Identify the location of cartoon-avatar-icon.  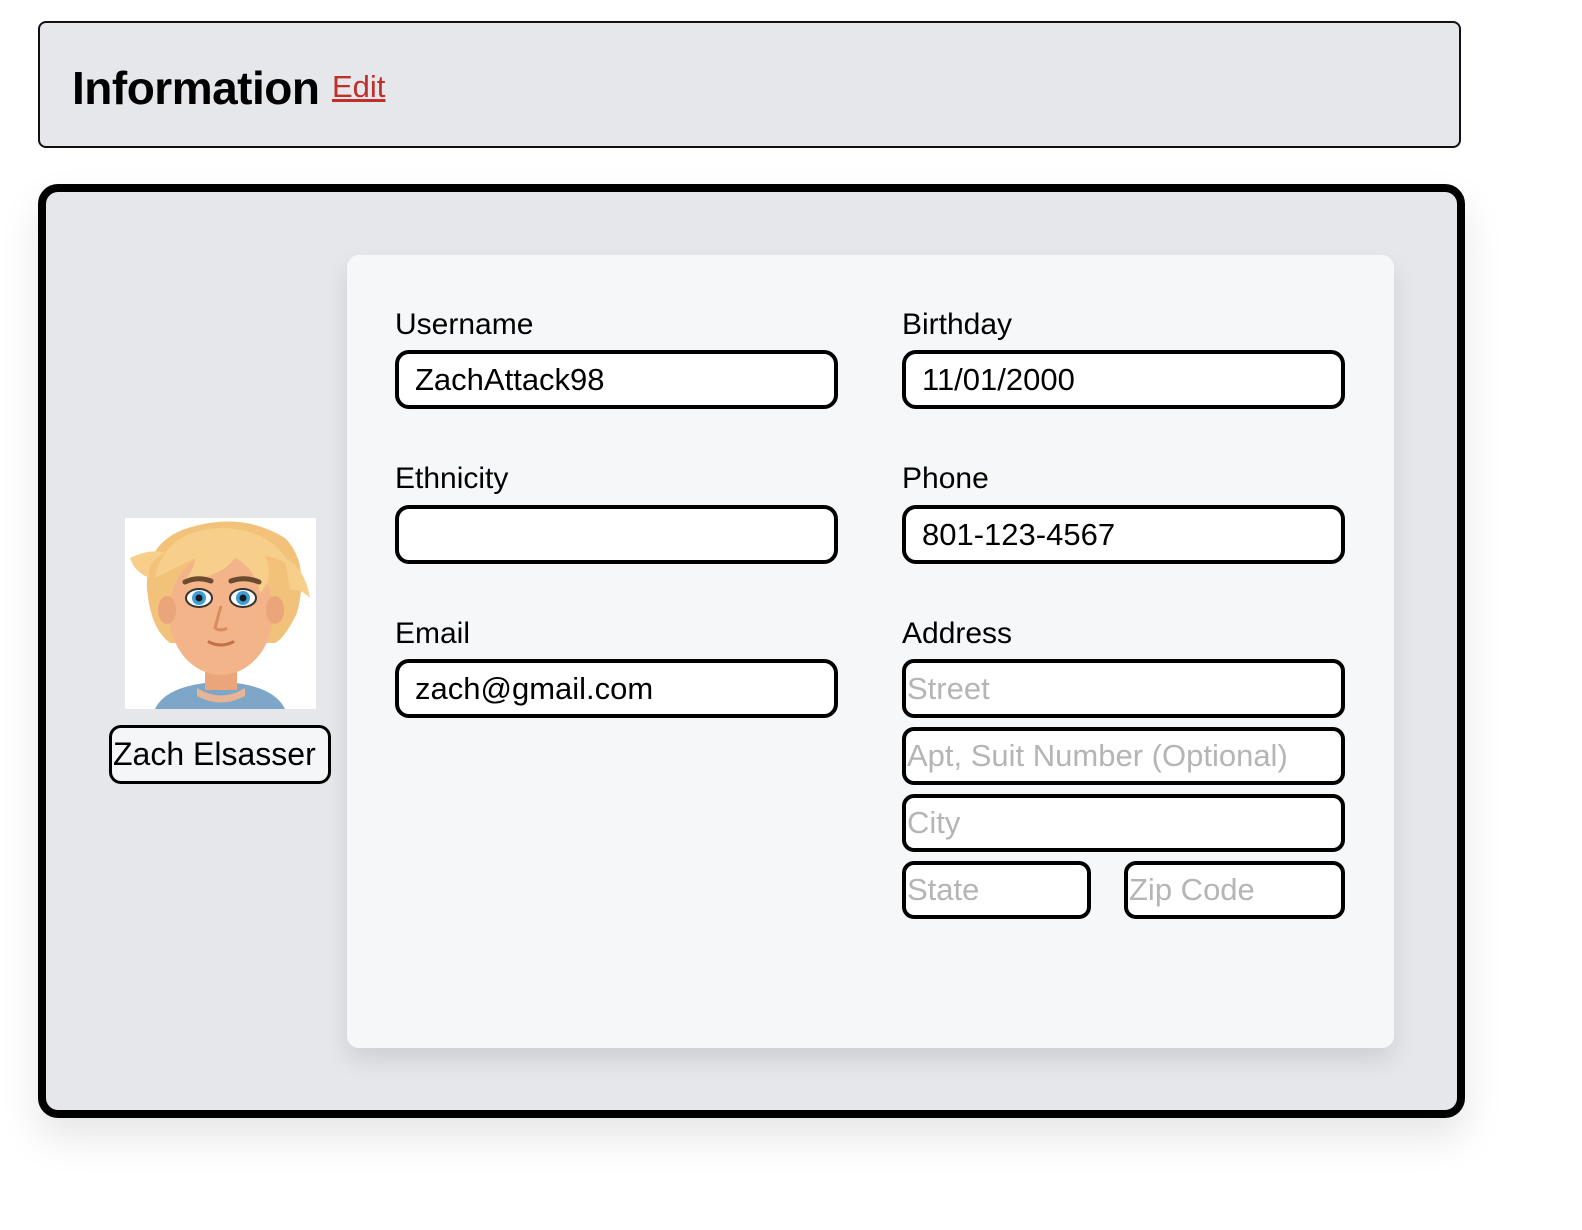
(220, 615).